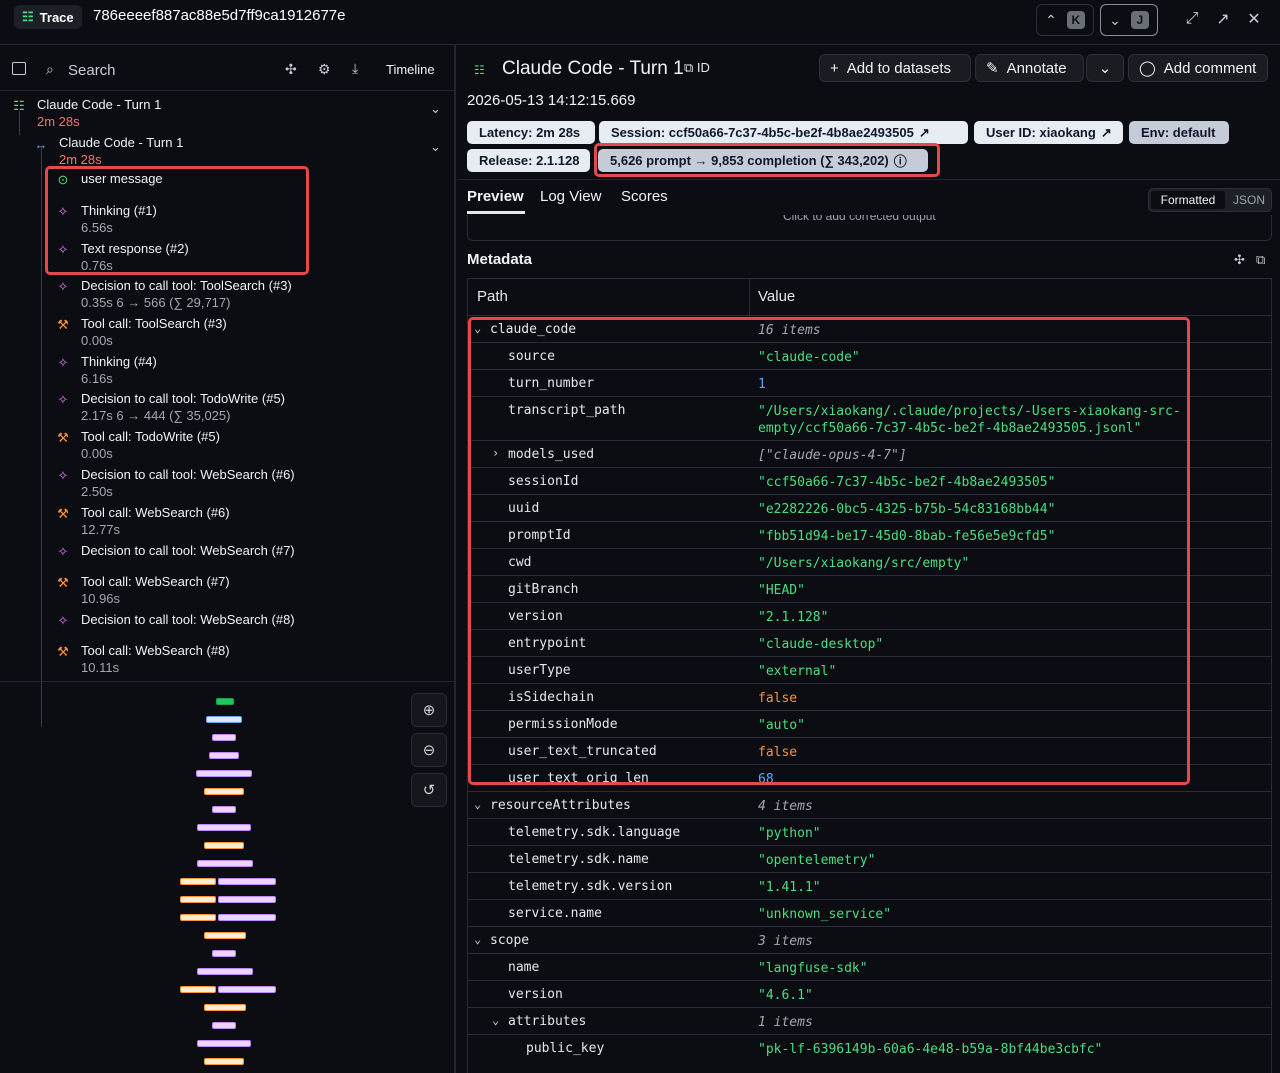  What do you see at coordinates (92, 70) in the screenshot?
I see `search-input: Search` at bounding box center [92, 70].